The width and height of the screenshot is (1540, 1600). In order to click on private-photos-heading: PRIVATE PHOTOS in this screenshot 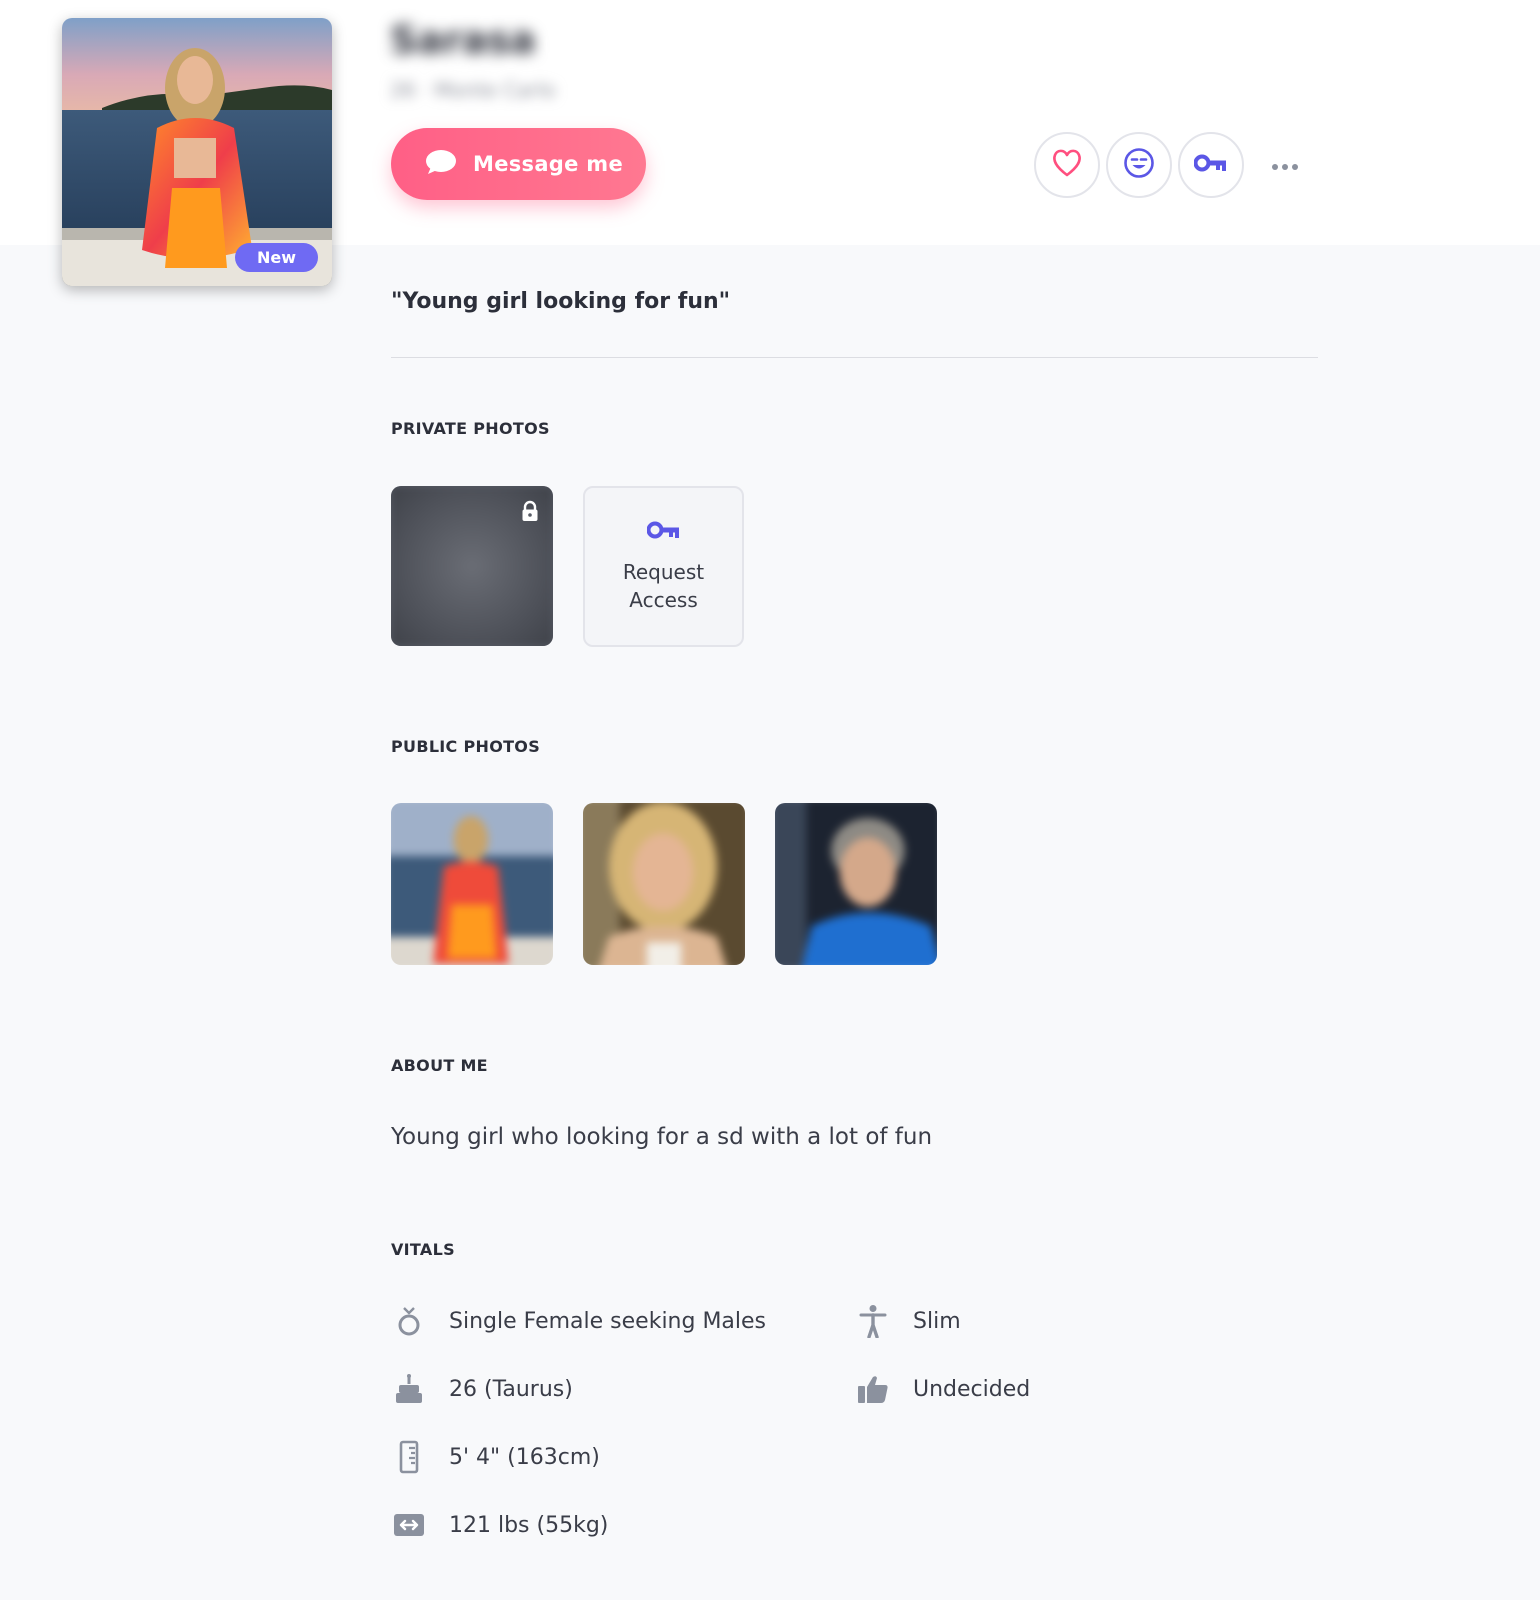, I will do `click(470, 428)`.